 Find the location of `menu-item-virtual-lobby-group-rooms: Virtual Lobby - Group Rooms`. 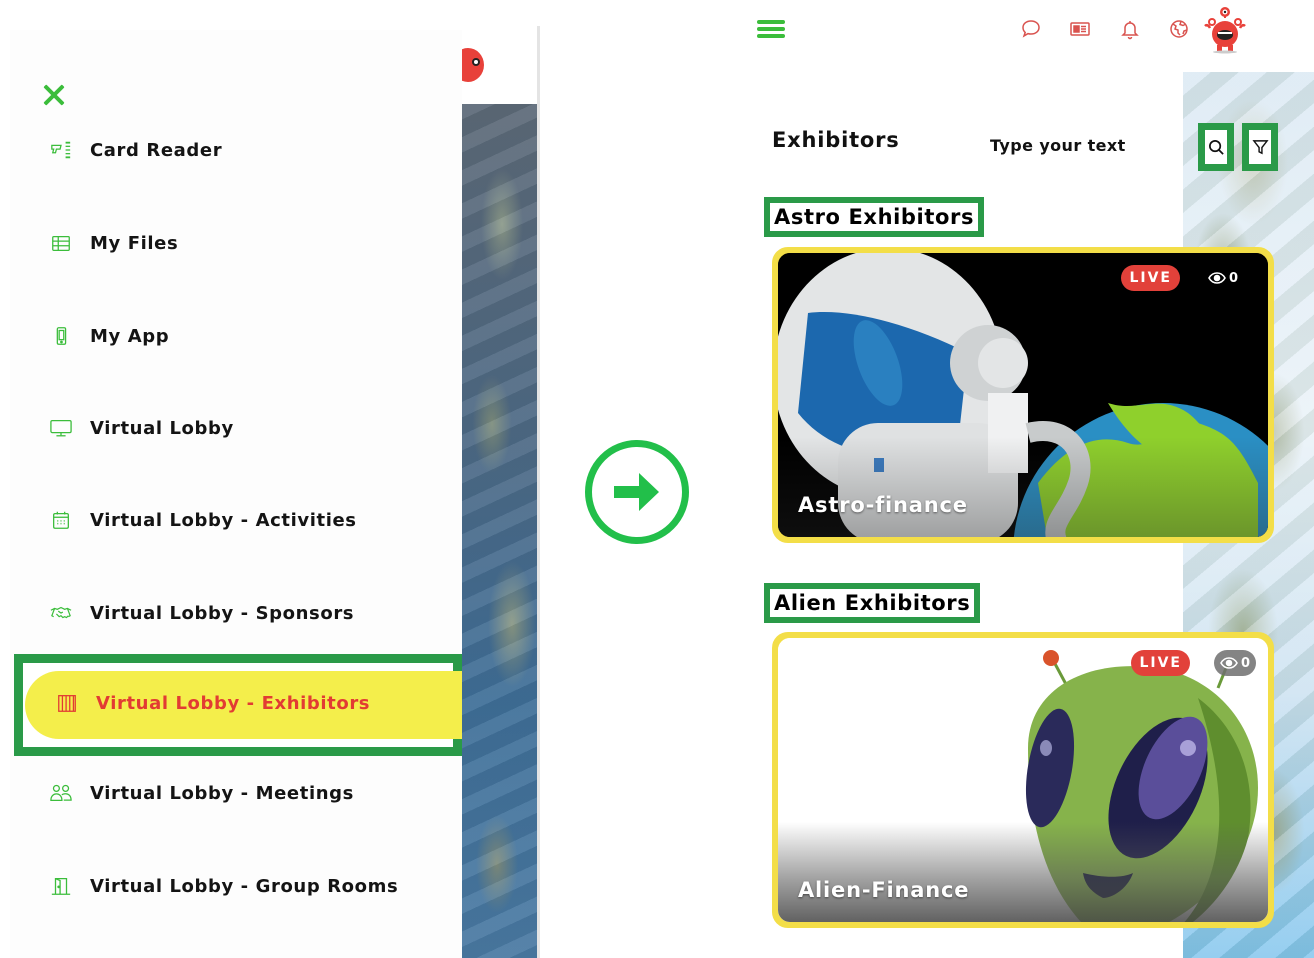

menu-item-virtual-lobby-group-rooms: Virtual Lobby - Group Rooms is located at coordinates (223, 886).